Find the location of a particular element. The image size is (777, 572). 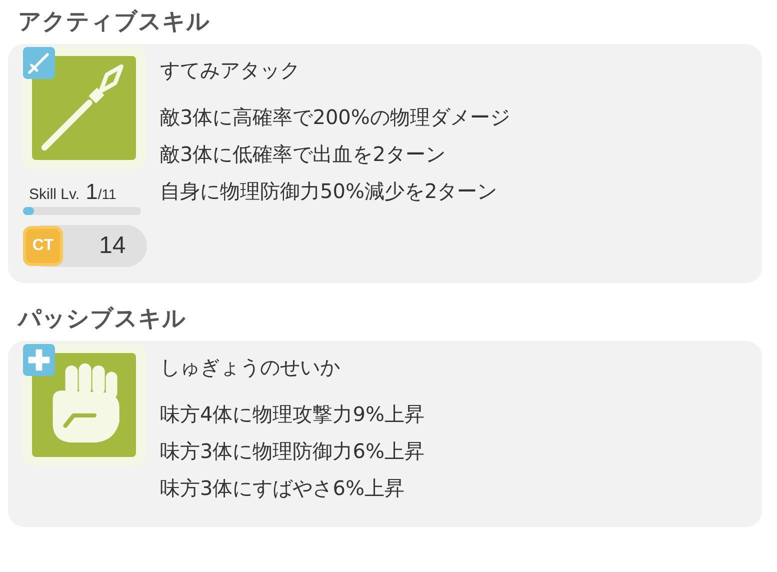

skill-effect: 自身に物理防御力50%減少を2ターン is located at coordinates (329, 191).